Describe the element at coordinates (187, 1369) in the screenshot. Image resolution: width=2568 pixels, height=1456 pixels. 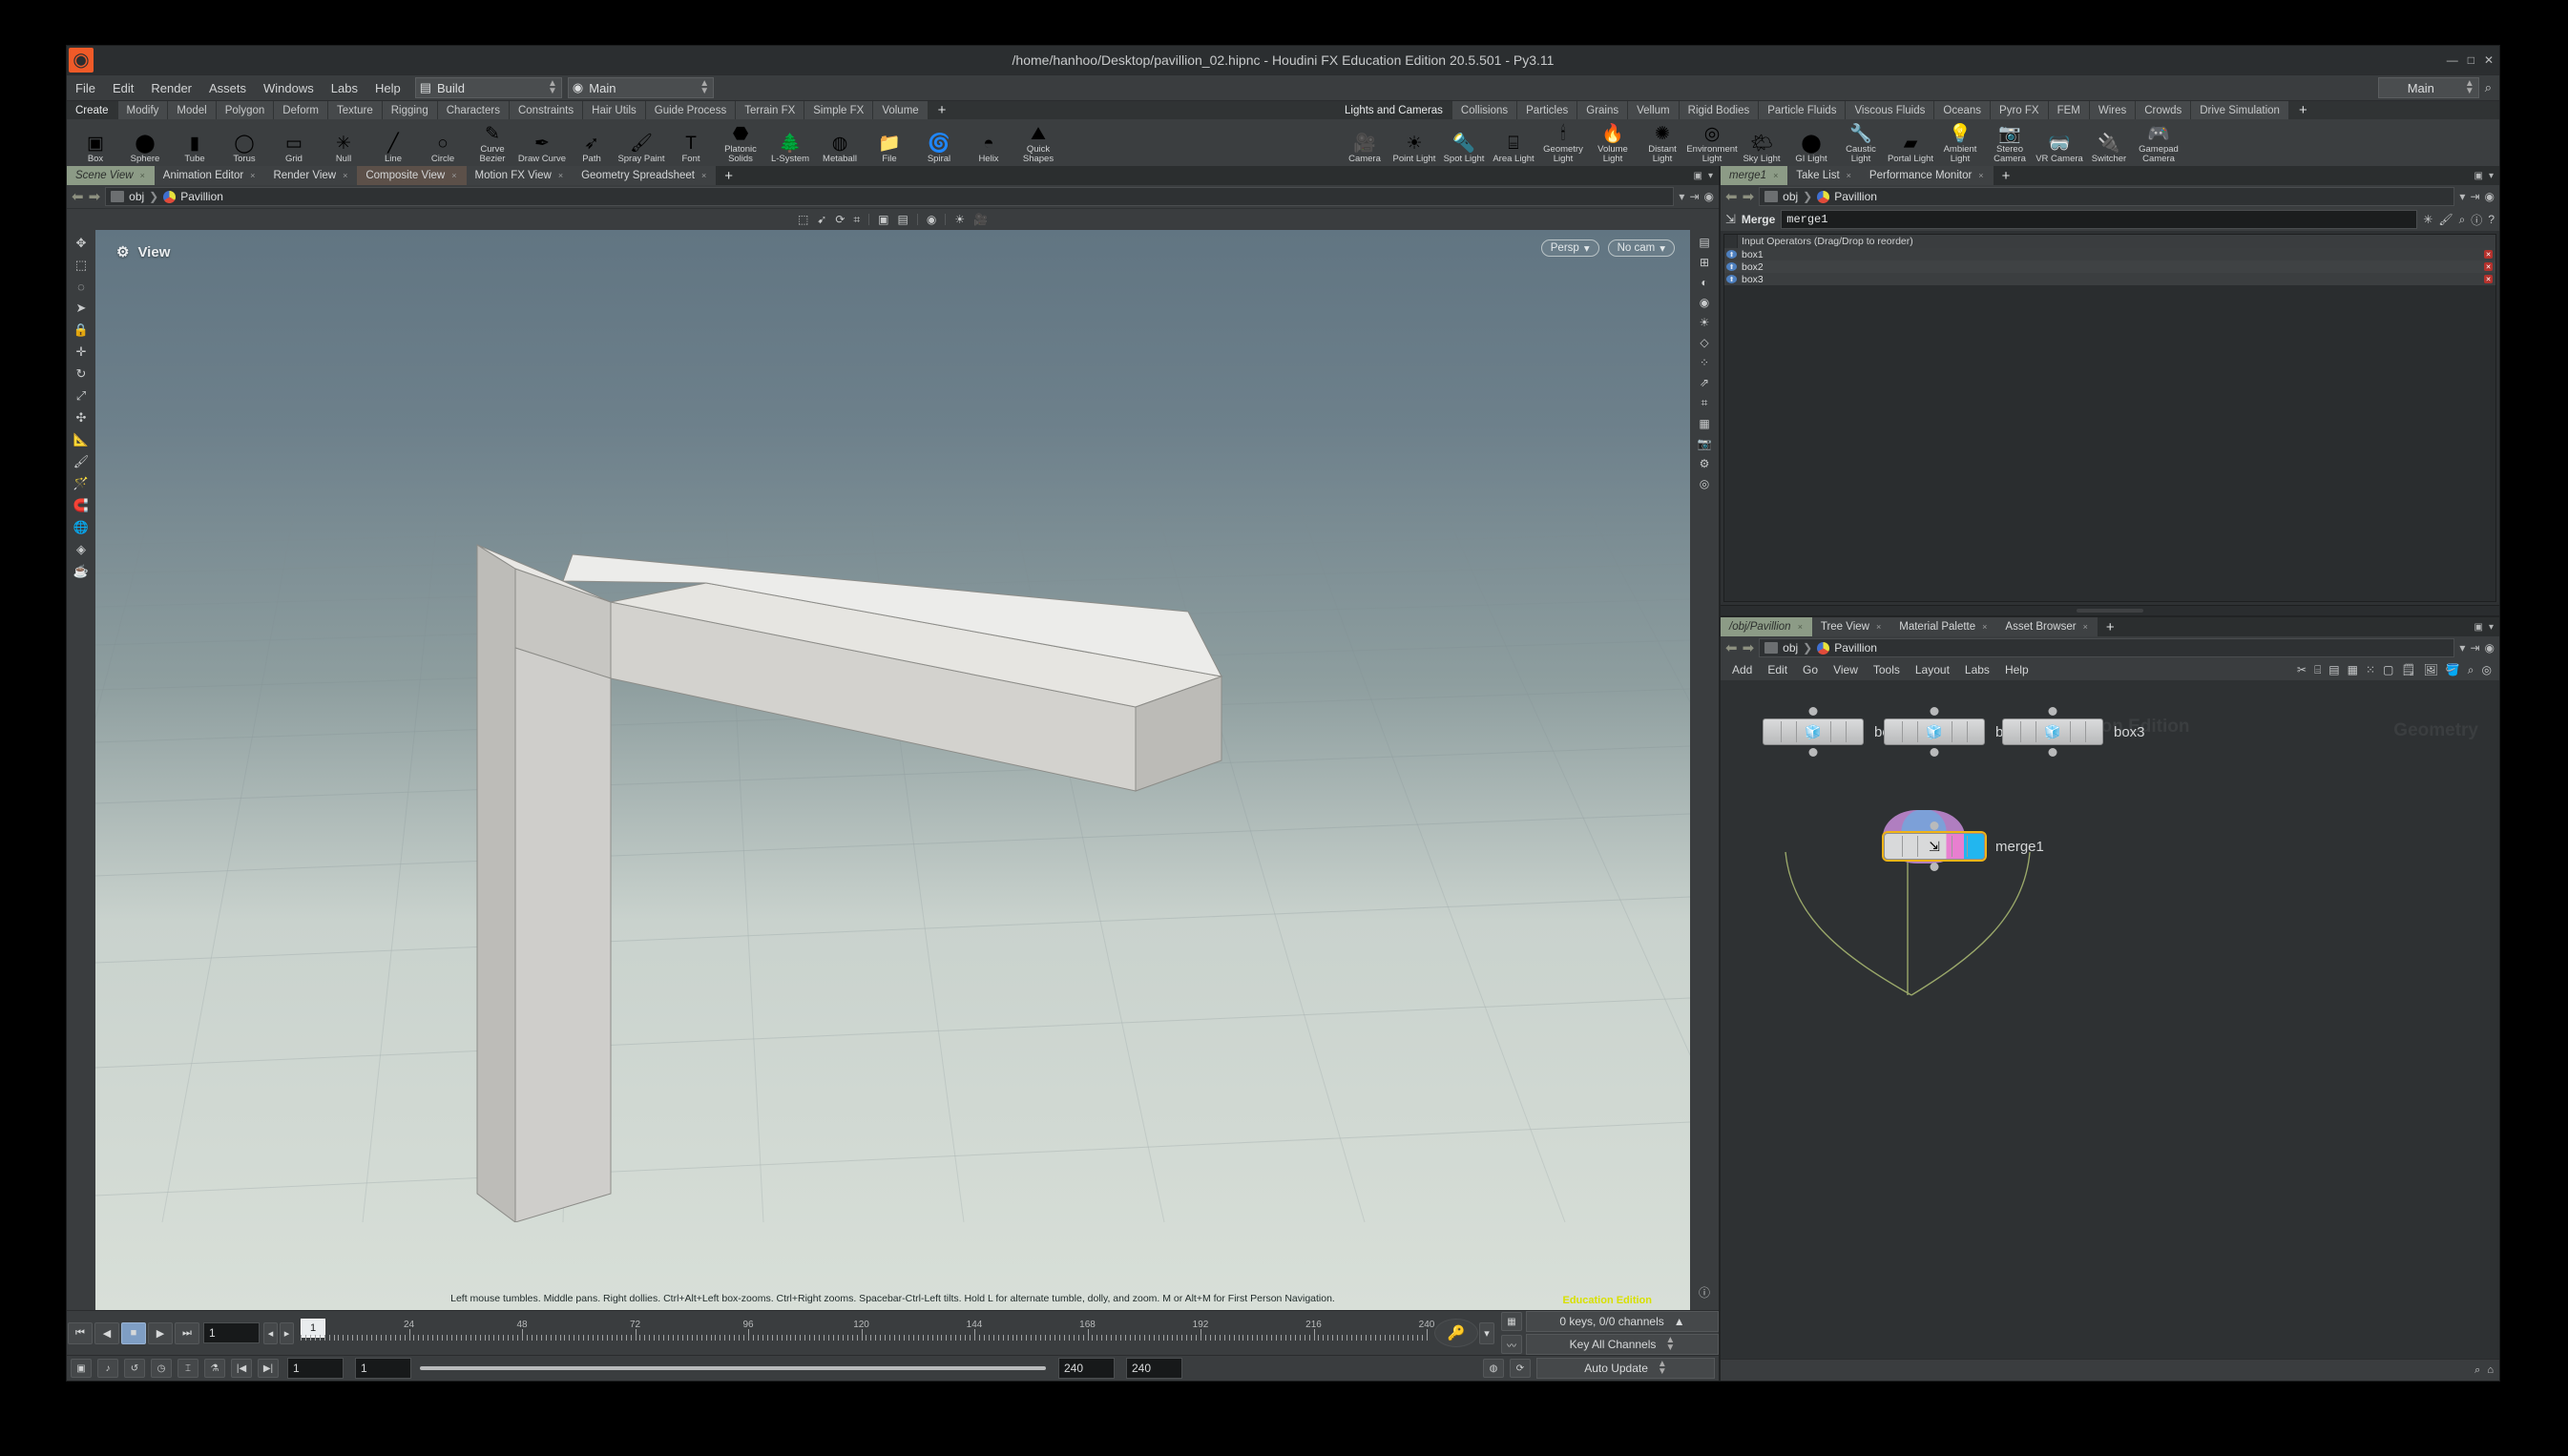
I see `units-icon: ⌶` at that location.